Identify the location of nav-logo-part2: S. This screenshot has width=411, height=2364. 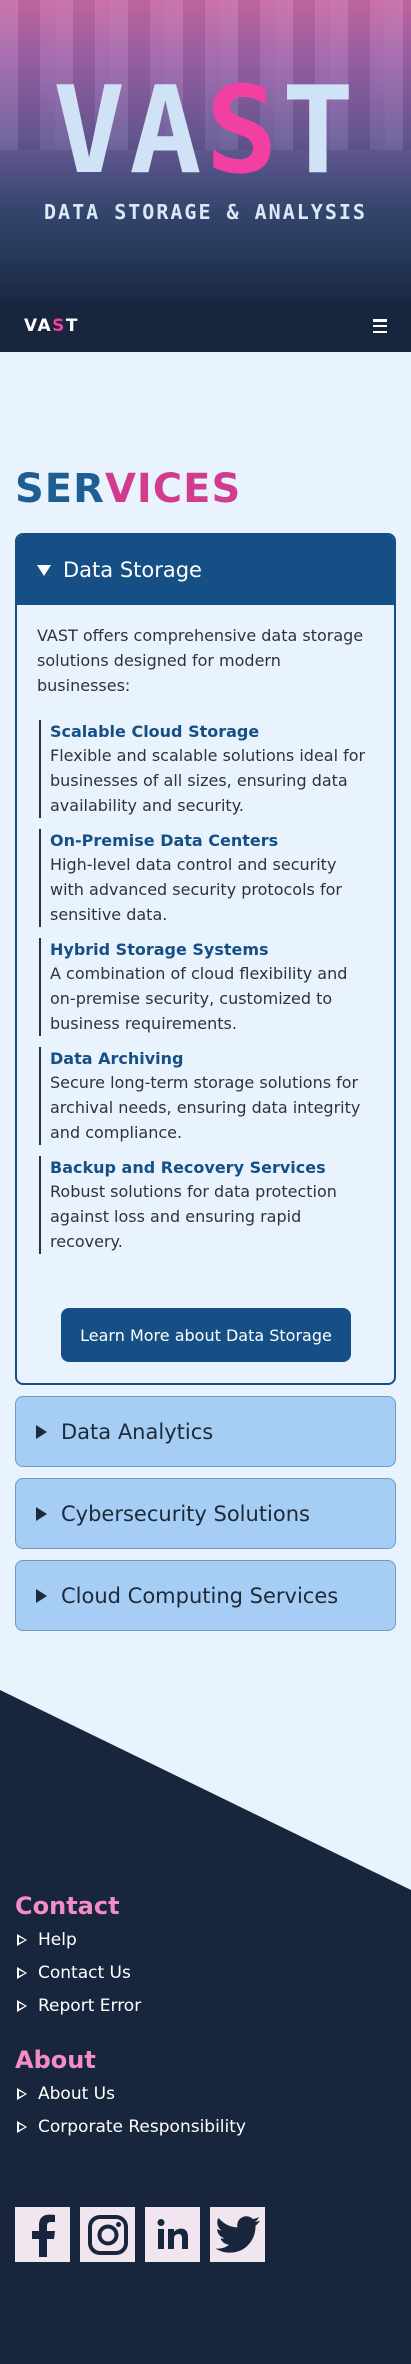
(59, 326).